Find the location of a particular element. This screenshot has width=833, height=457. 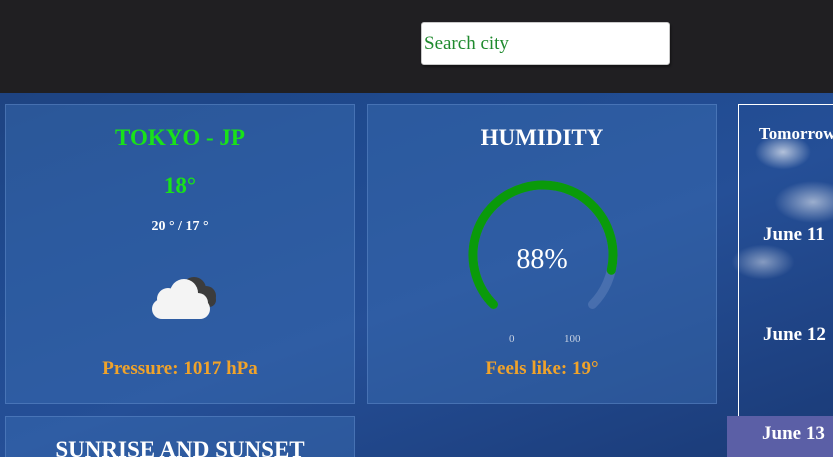

city-name: TOKYO - JP is located at coordinates (180, 137).